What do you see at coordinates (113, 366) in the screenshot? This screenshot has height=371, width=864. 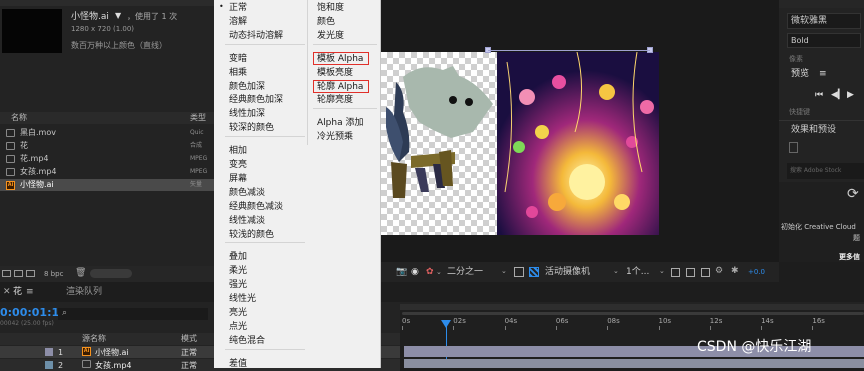 I see `layer-name: 女孩.mp4` at bounding box center [113, 366].